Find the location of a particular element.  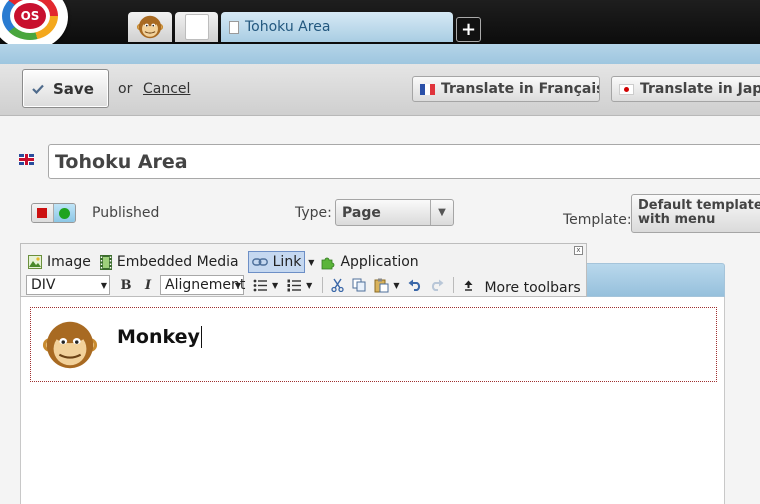

more-toolbars-button is located at coordinates (468, 285).